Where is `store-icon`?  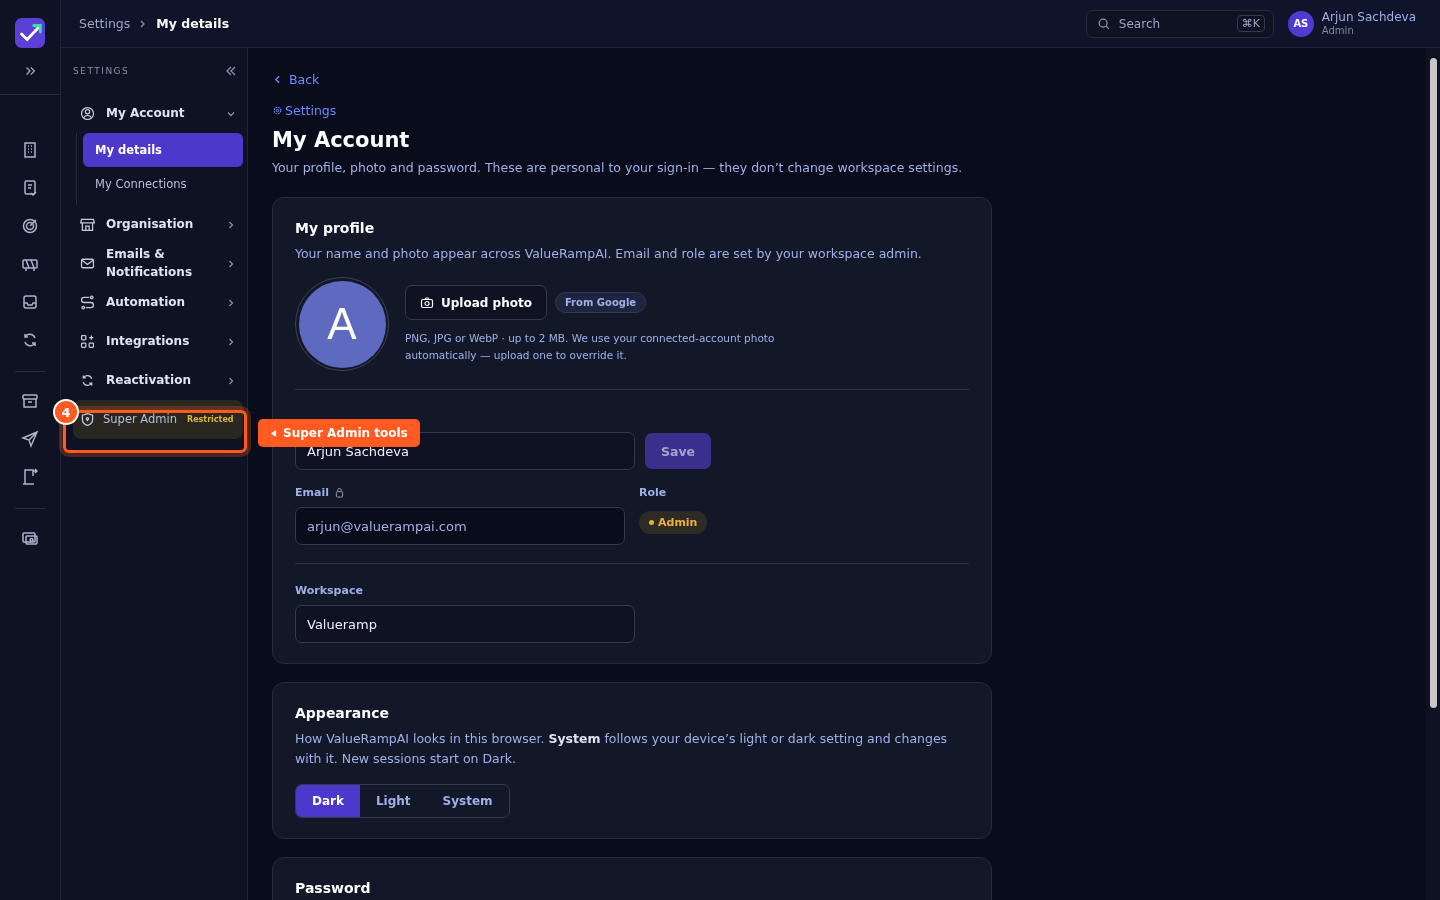
store-icon is located at coordinates (87, 224).